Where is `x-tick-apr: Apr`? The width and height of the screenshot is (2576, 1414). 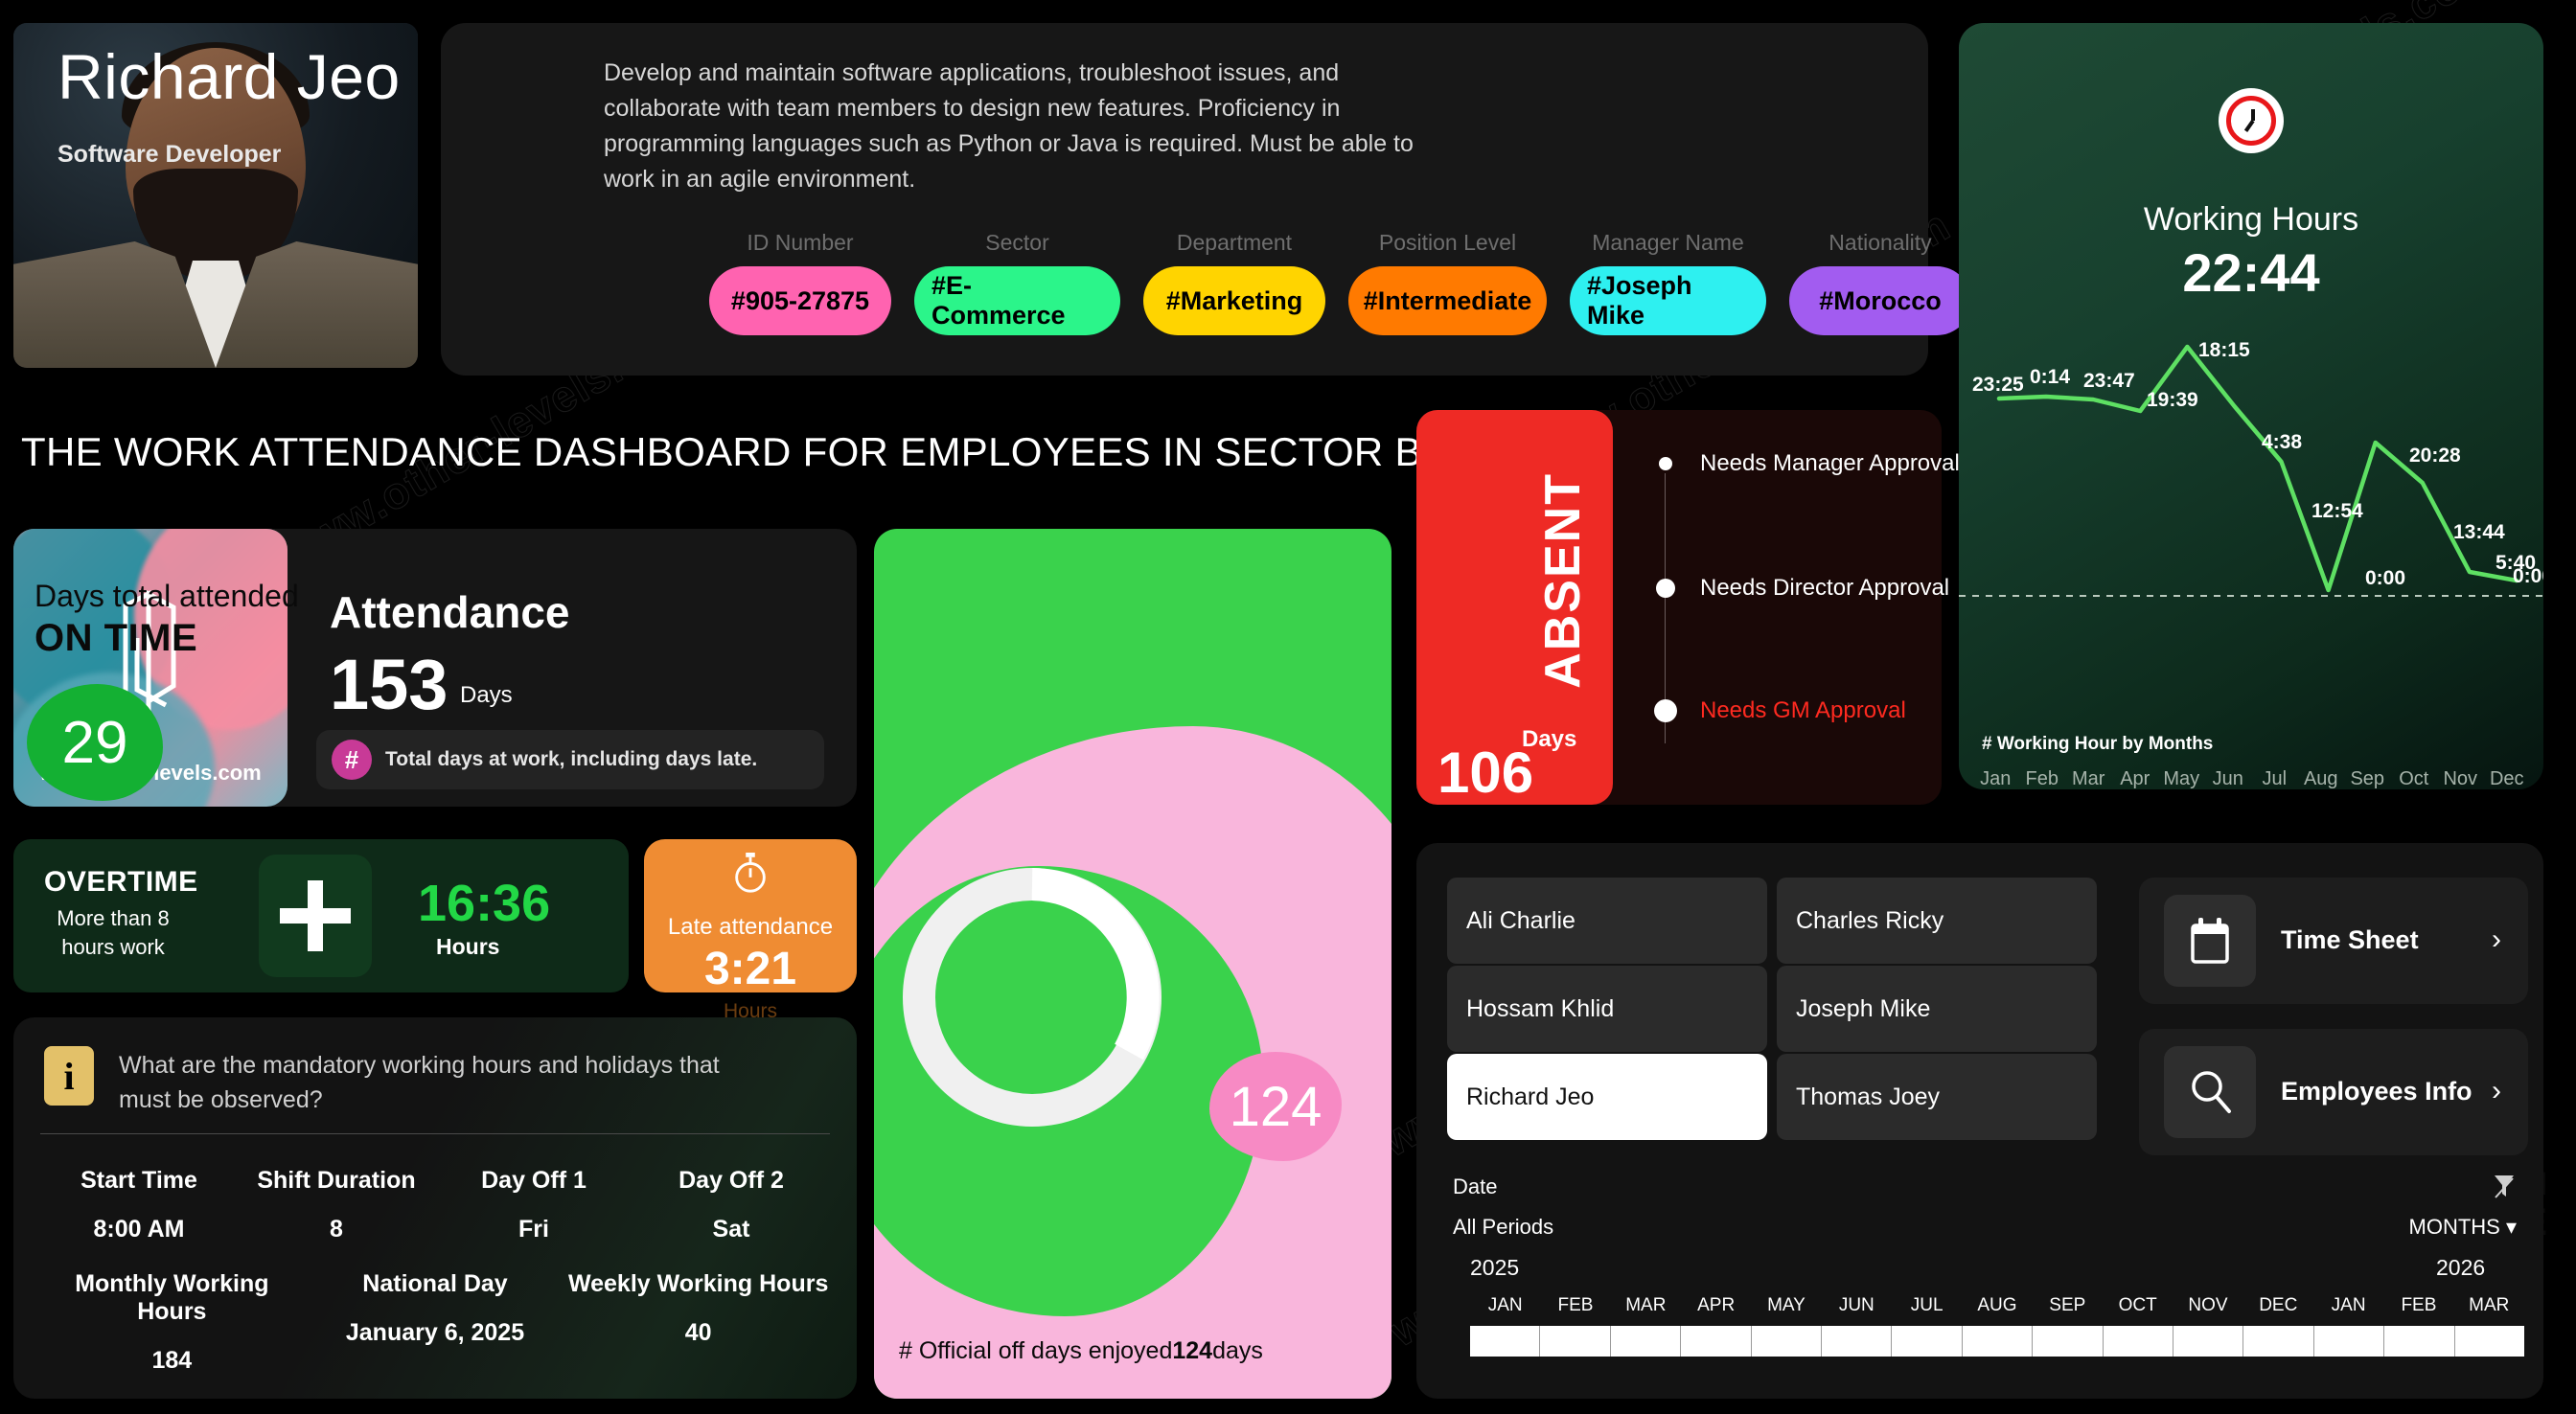
x-tick-apr: Apr is located at coordinates (2135, 779).